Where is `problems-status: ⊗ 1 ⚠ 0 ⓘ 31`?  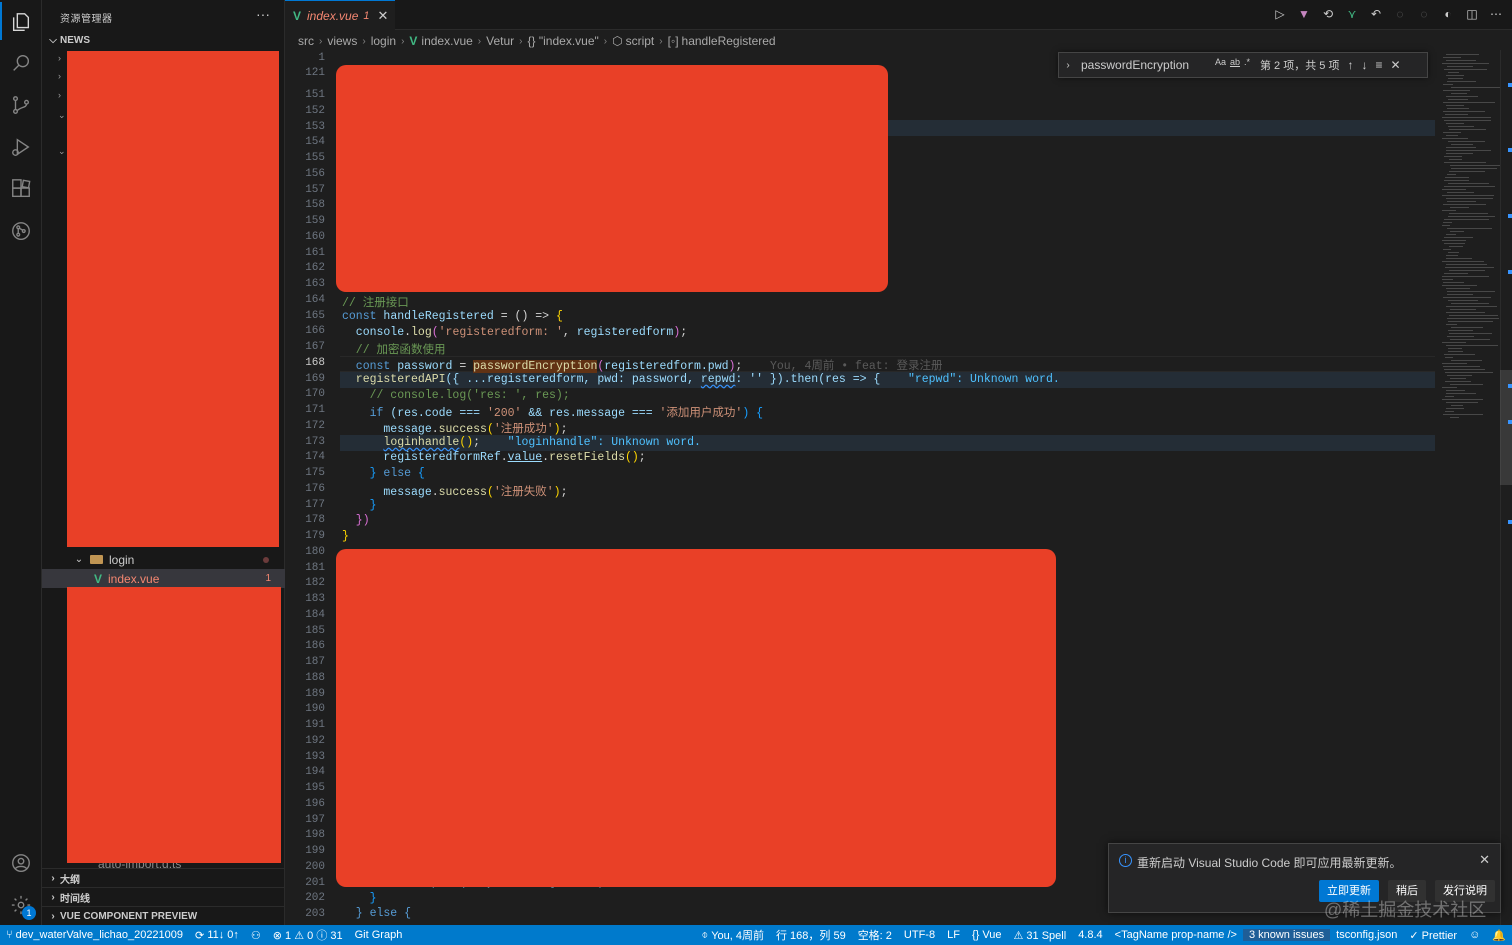
problems-status: ⊗ 1 ⚠ 0 ⓘ 31 is located at coordinates (308, 935).